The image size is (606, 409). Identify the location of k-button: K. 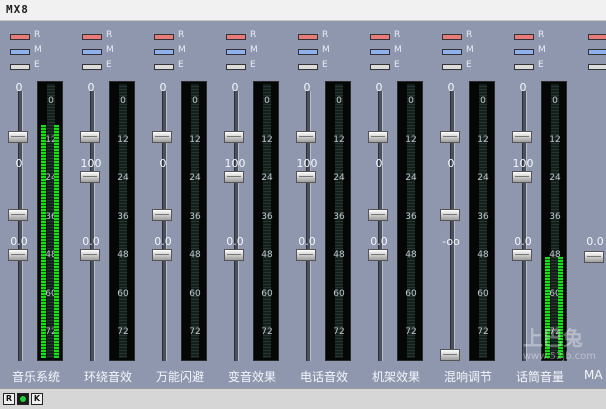
(37, 399).